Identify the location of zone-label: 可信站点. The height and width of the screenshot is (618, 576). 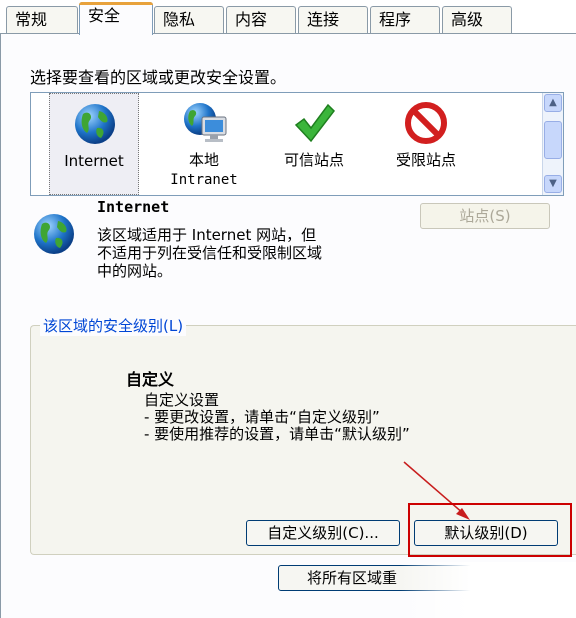
(313, 160).